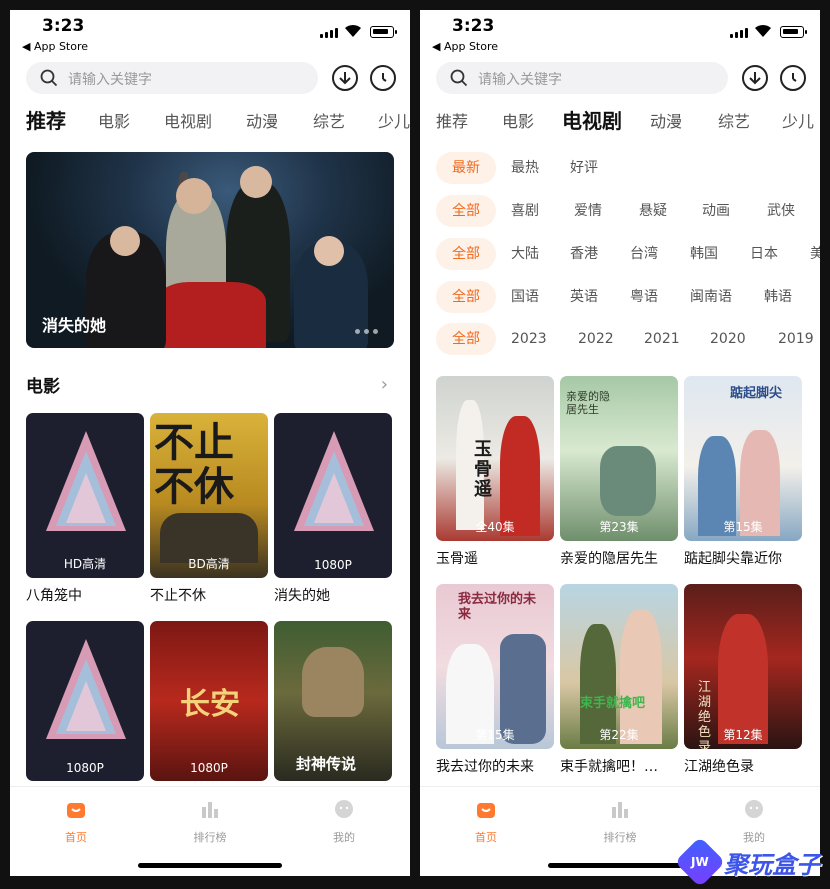 Image resolution: width=830 pixels, height=889 pixels. I want to click on filter-chip: 香港, so click(584, 254).